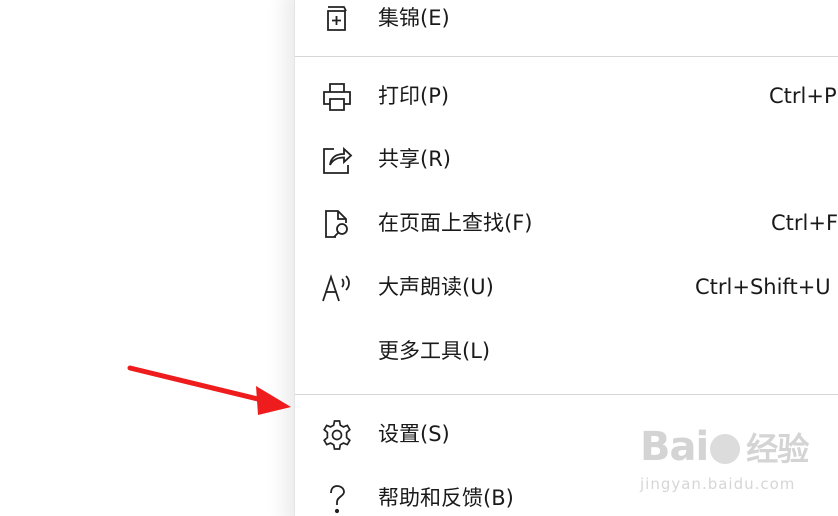  What do you see at coordinates (337, 288) in the screenshot?
I see `read-aloud-icon` at bounding box center [337, 288].